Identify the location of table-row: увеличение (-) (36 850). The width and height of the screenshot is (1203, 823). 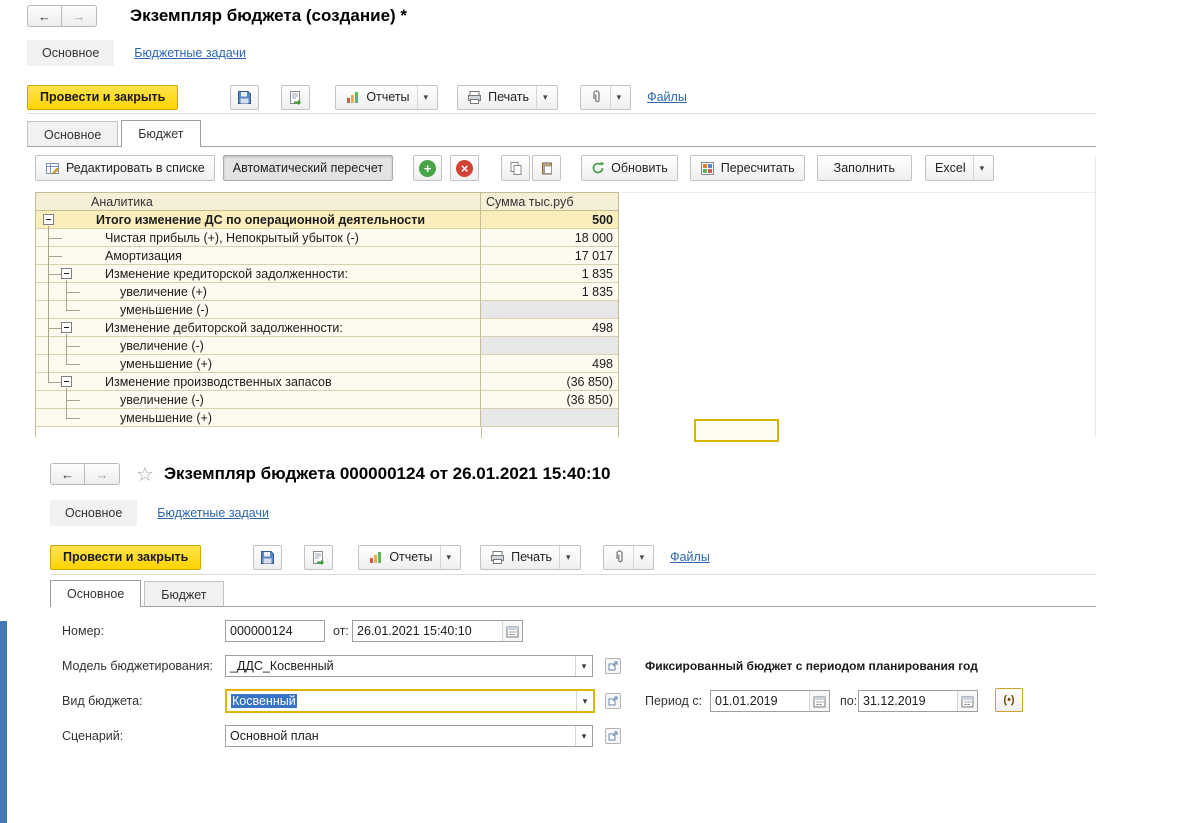
(327, 400).